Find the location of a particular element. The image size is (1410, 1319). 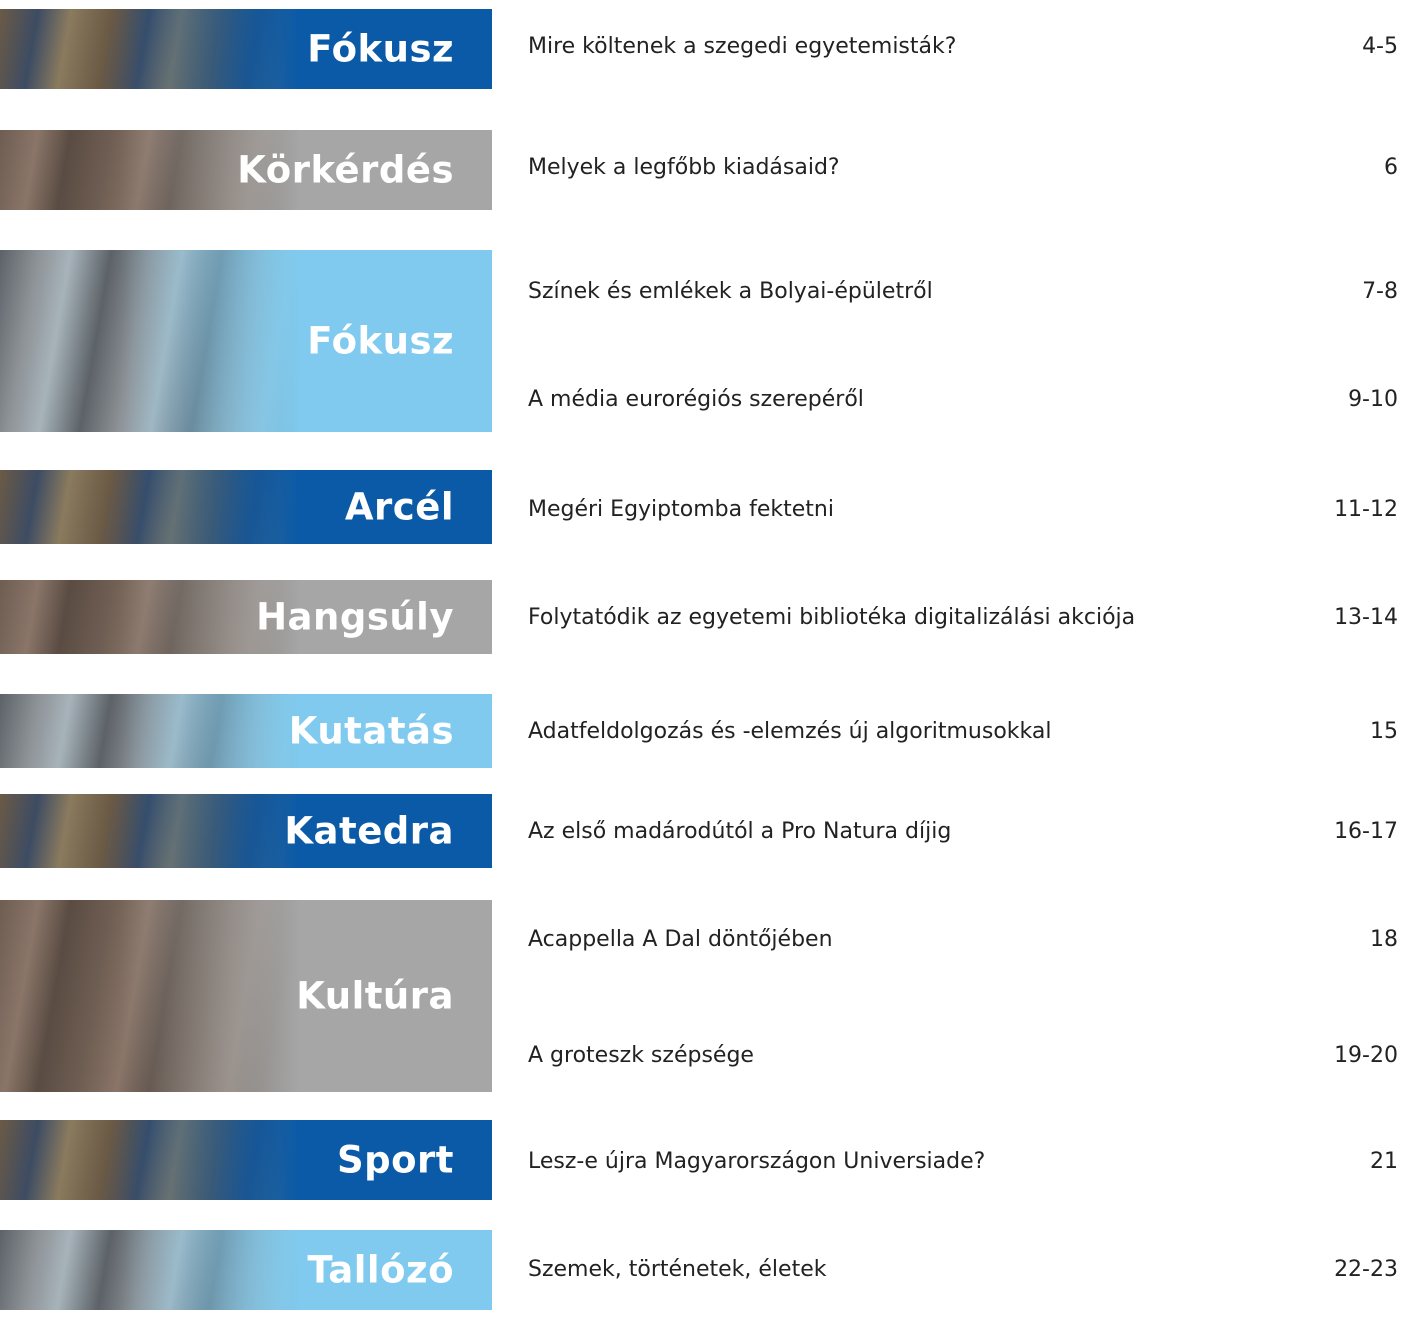

section-band: Katedra is located at coordinates (246, 831).